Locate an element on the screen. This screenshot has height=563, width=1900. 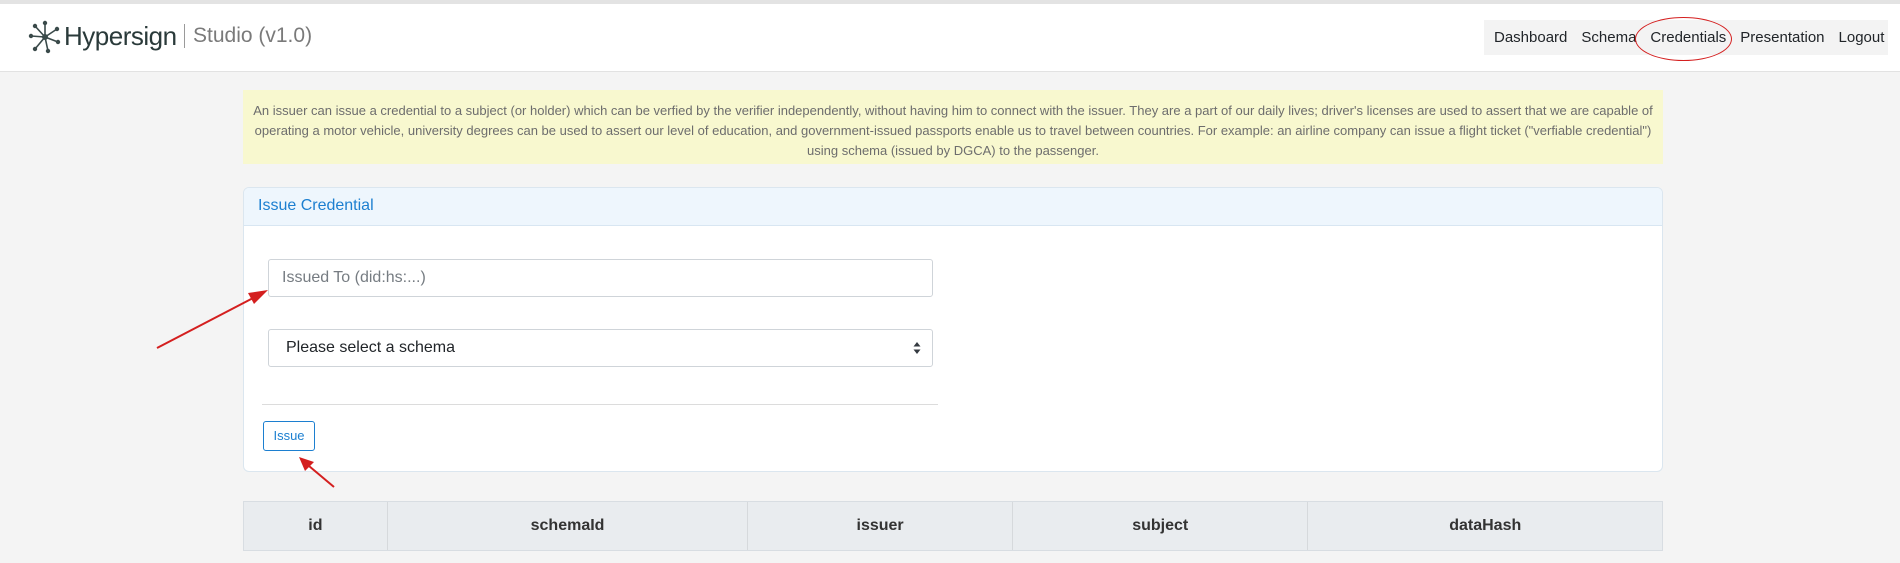
column-header-subject: subject is located at coordinates (1161, 526).